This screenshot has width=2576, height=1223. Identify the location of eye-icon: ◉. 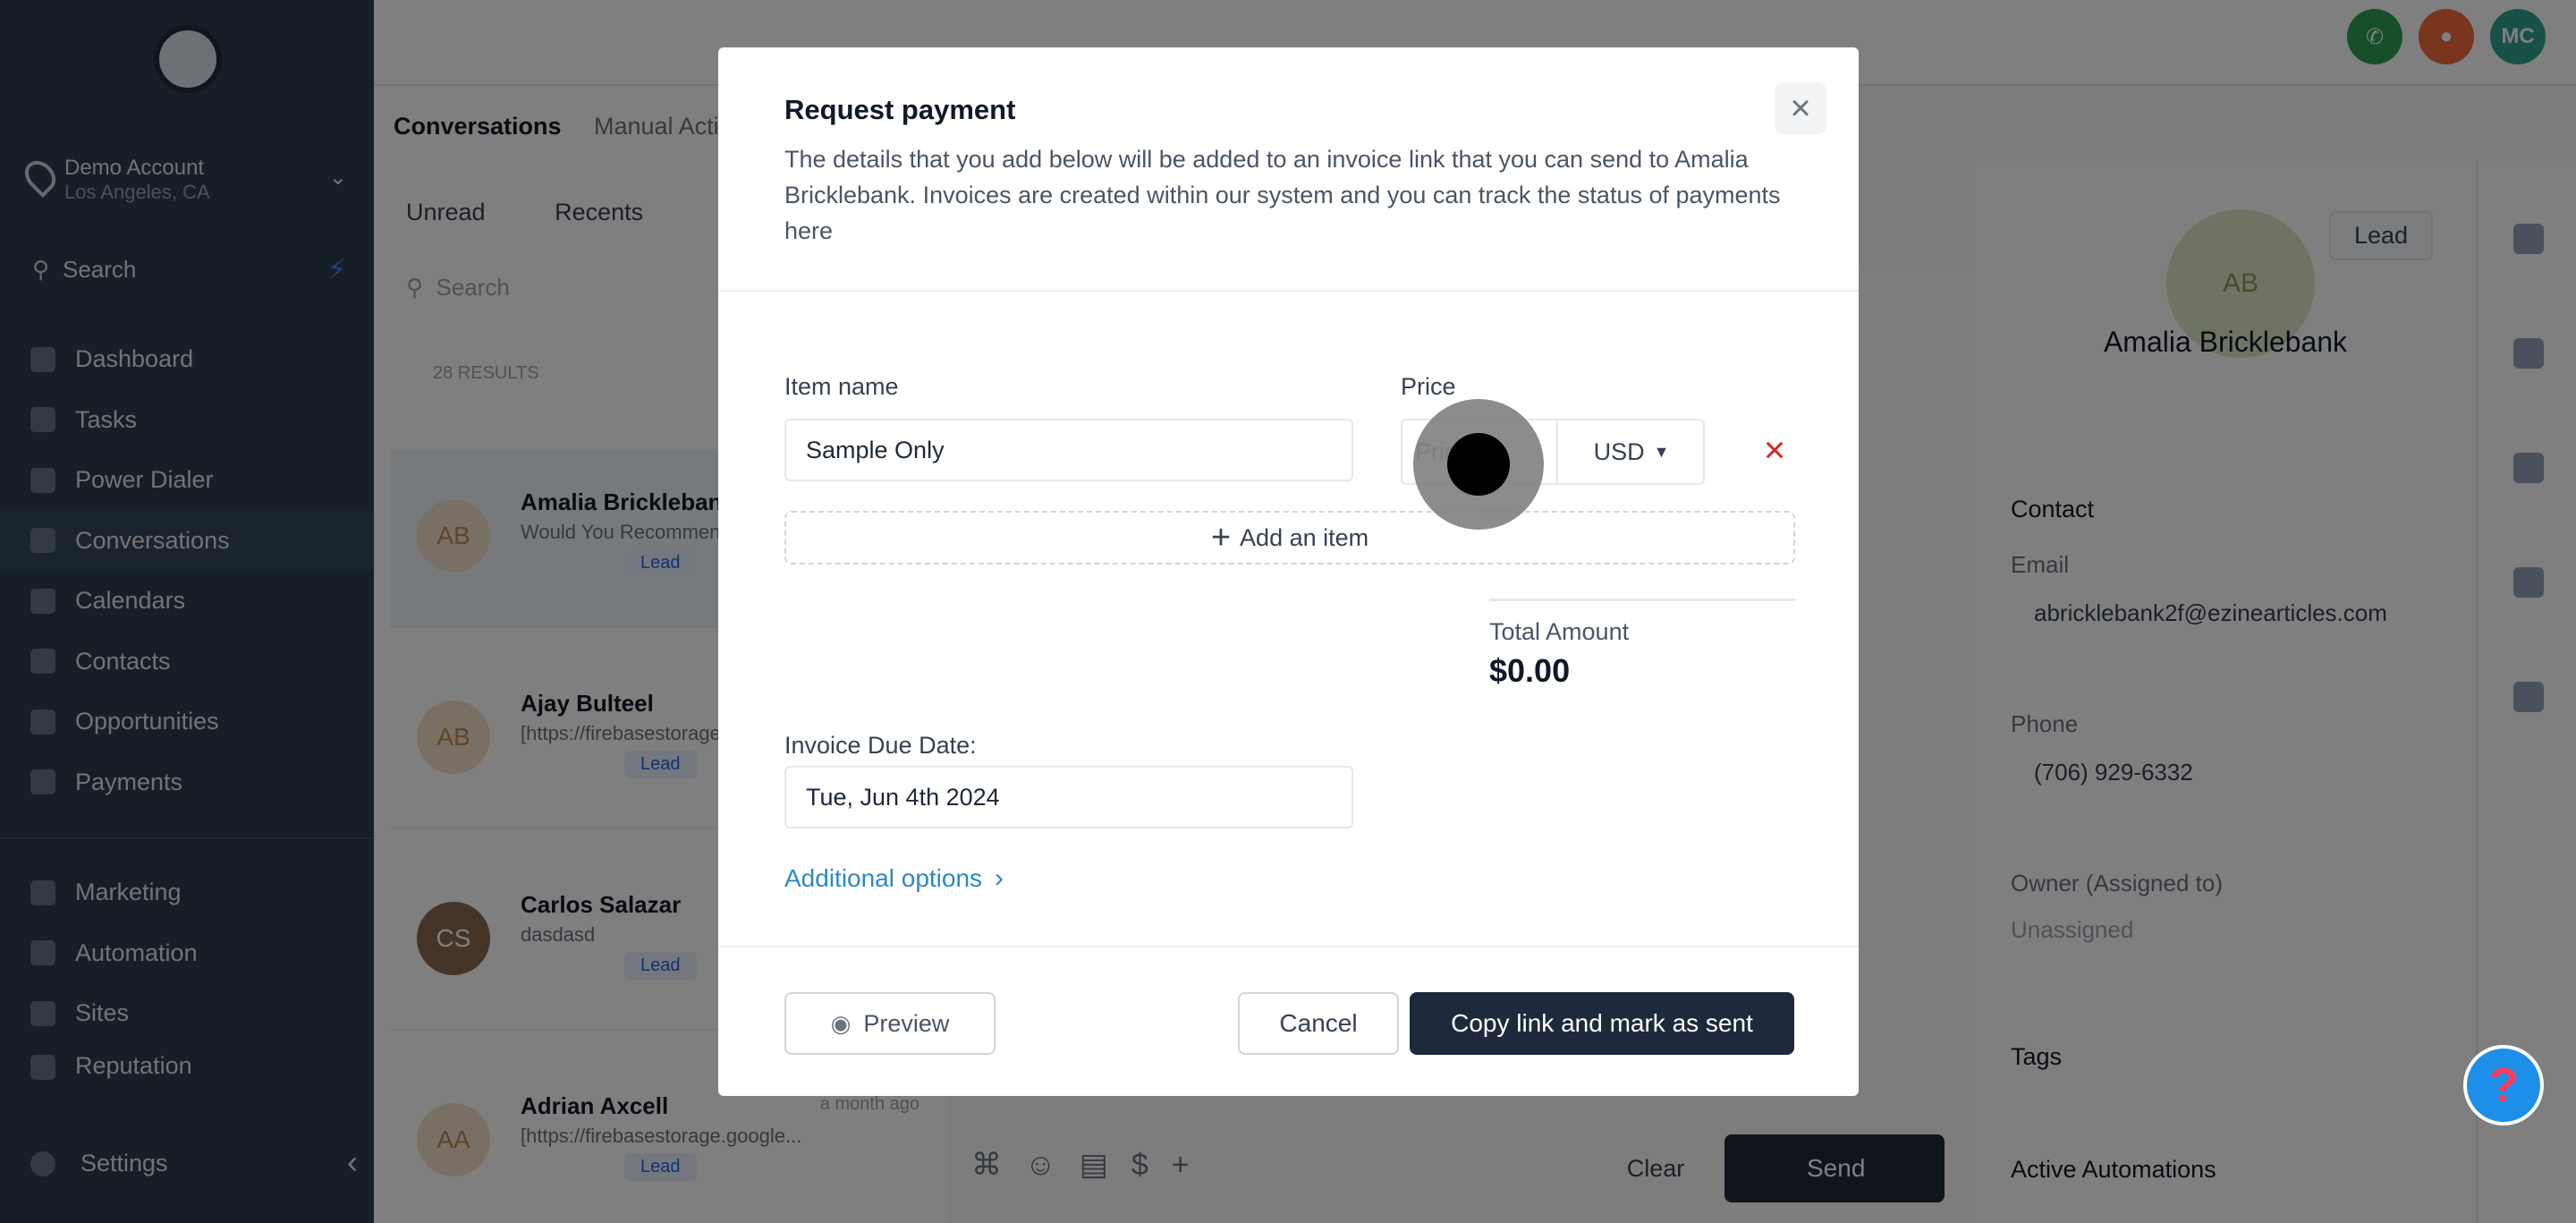
(841, 1023).